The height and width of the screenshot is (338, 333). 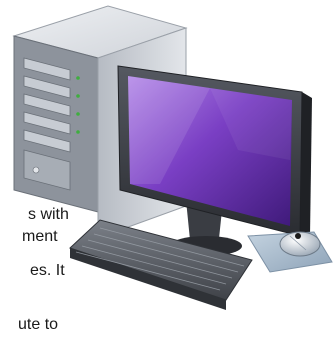 I want to click on power-button-icon, so click(x=36, y=170).